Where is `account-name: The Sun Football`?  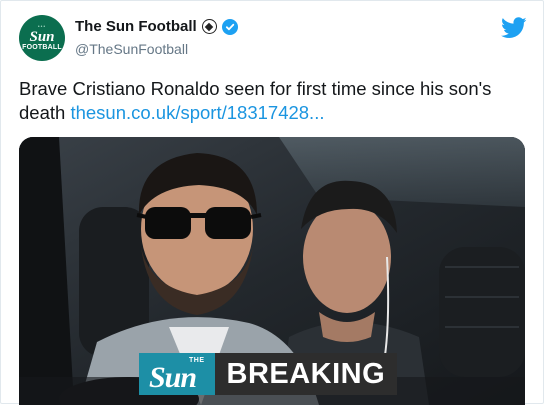 account-name: The Sun Football is located at coordinates (136, 26).